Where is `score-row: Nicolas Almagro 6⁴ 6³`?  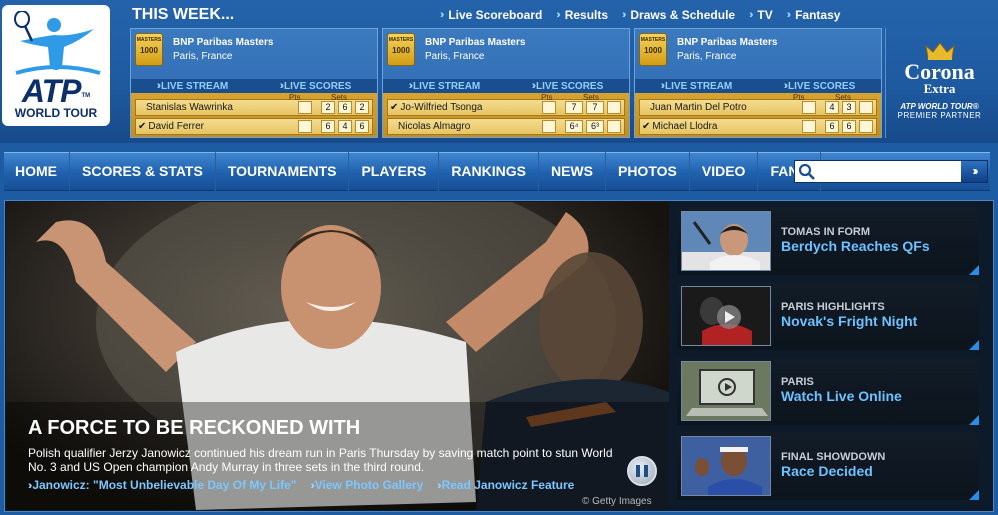 score-row: Nicolas Almagro 6⁴ 6³ is located at coordinates (506, 126).